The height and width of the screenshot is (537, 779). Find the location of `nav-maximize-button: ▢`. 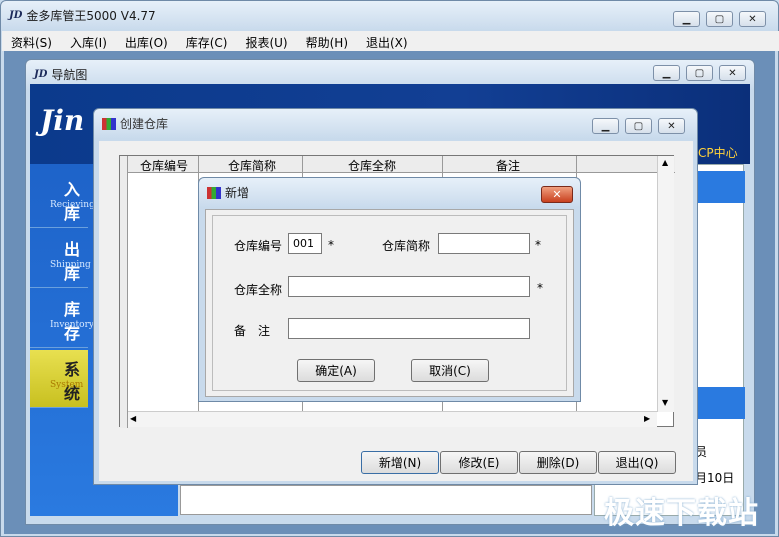

nav-maximize-button: ▢ is located at coordinates (699, 73).